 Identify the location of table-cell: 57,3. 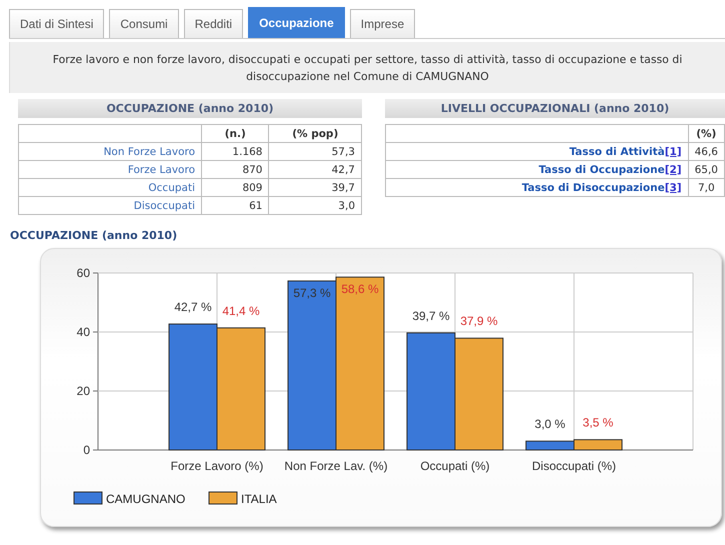
(315, 151).